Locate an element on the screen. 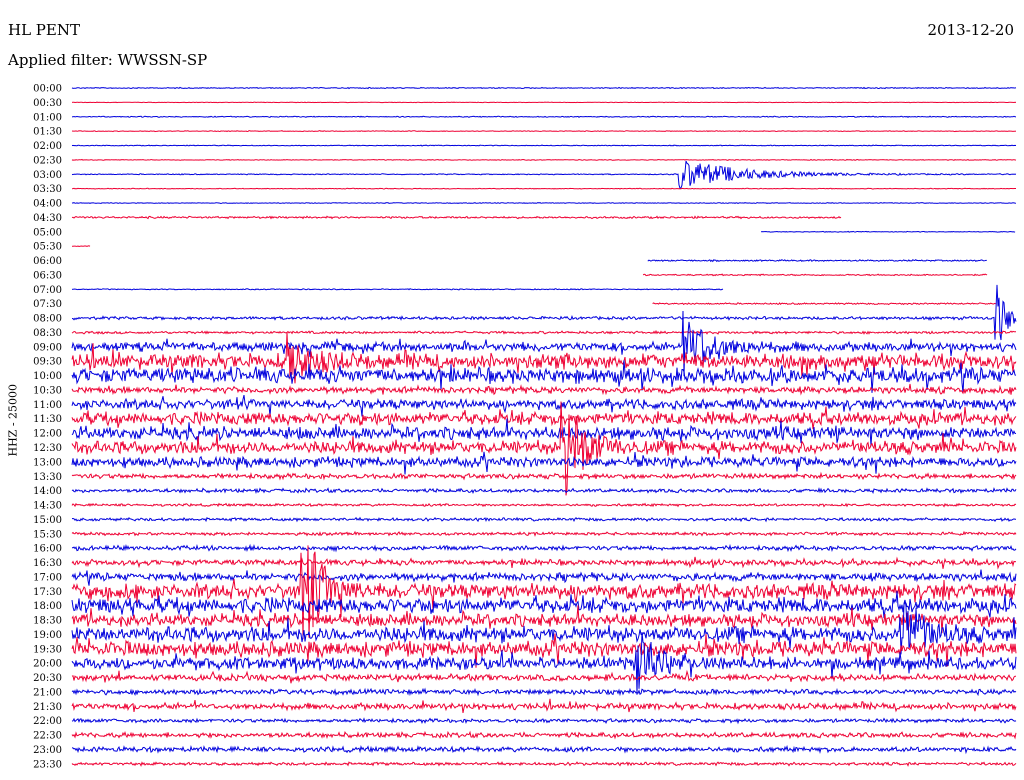 The width and height of the screenshot is (1024, 780). time-tick-label: 07:30 is located at coordinates (47, 304).